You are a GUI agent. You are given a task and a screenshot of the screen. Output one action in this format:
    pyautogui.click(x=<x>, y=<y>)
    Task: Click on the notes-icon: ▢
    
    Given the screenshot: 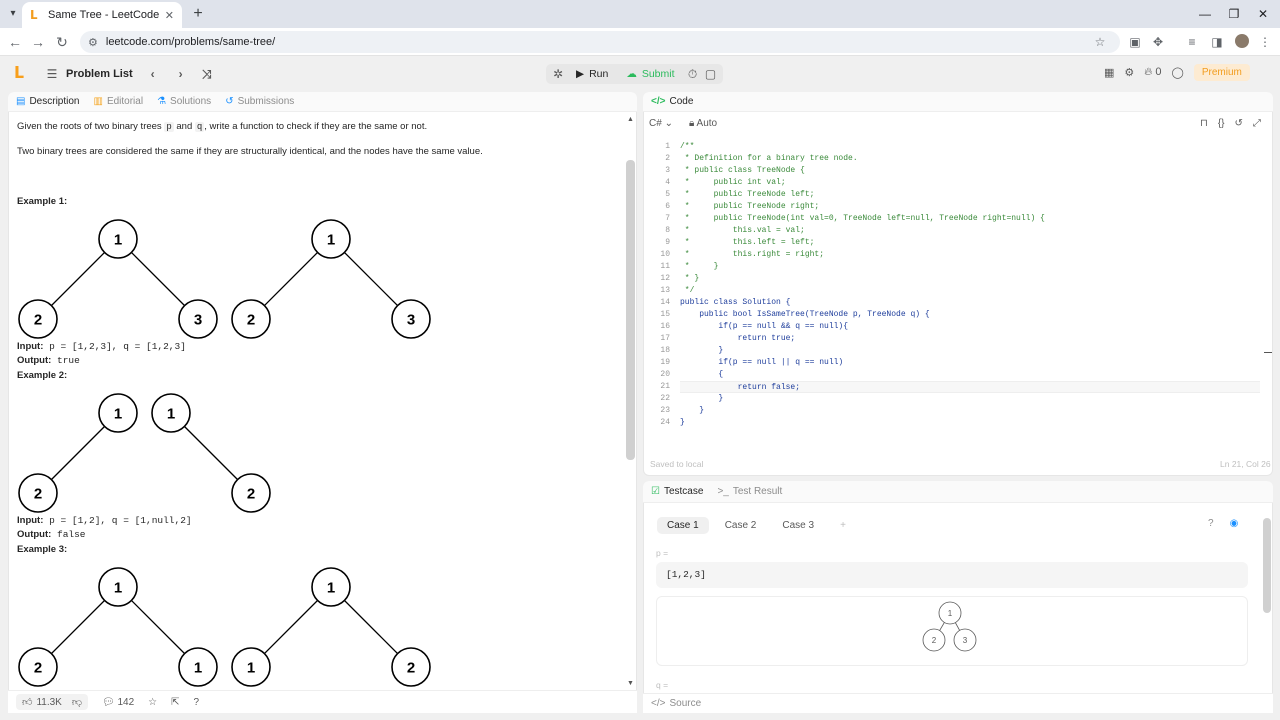 What is the action you would take?
    pyautogui.click(x=711, y=74)
    